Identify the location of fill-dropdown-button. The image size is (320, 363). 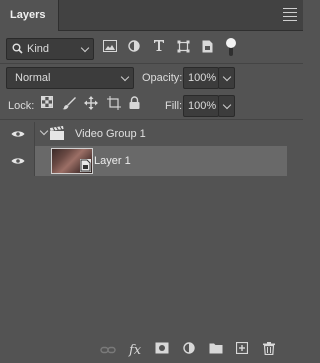
(226, 106).